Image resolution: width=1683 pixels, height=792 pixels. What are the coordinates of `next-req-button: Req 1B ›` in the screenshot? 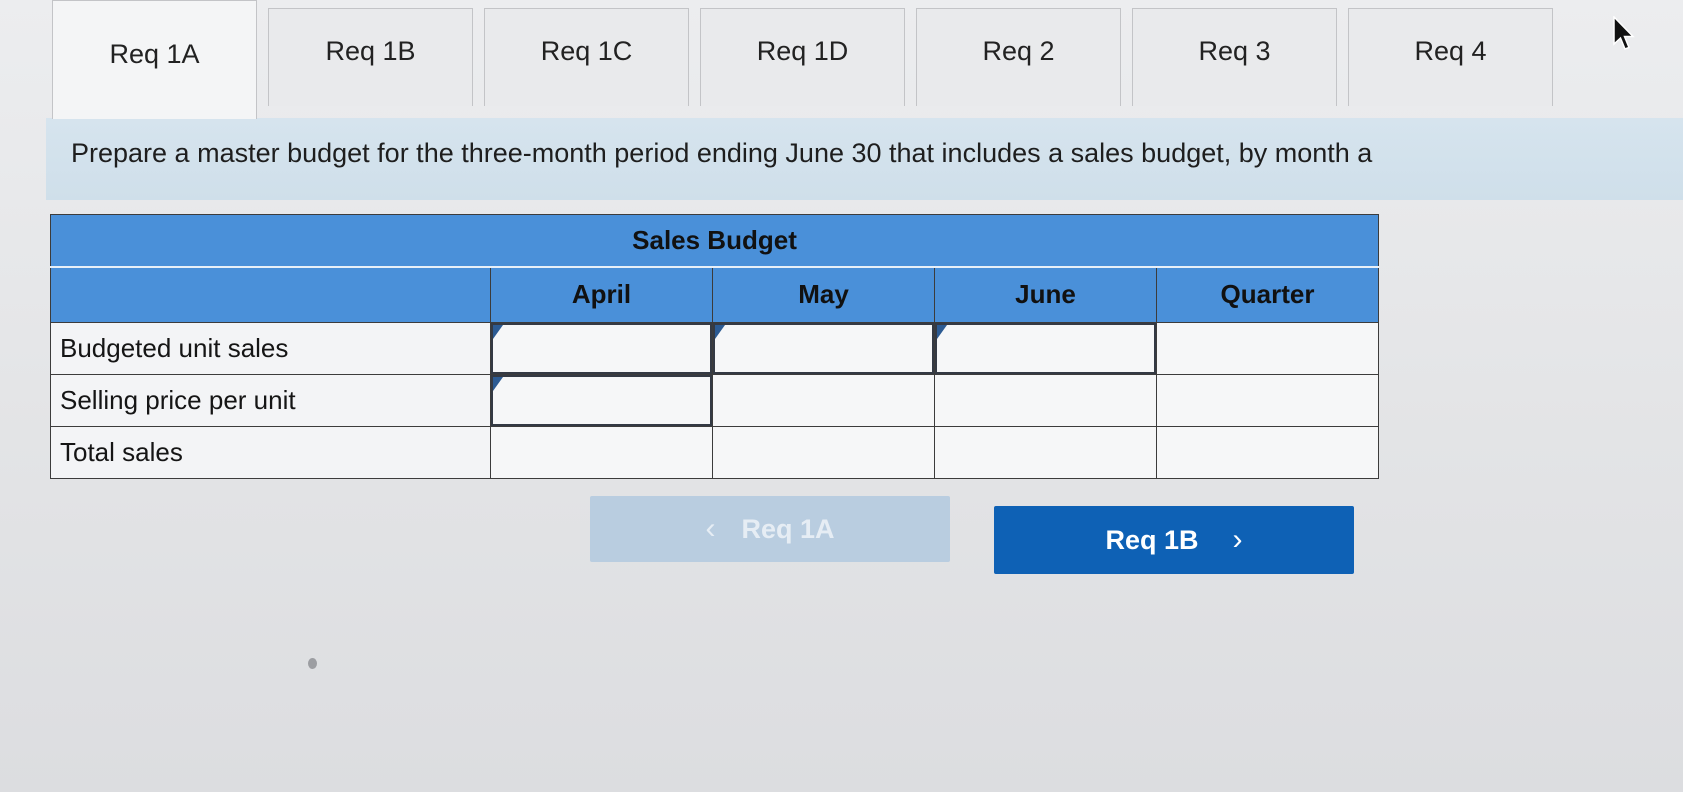 It's located at (1174, 540).